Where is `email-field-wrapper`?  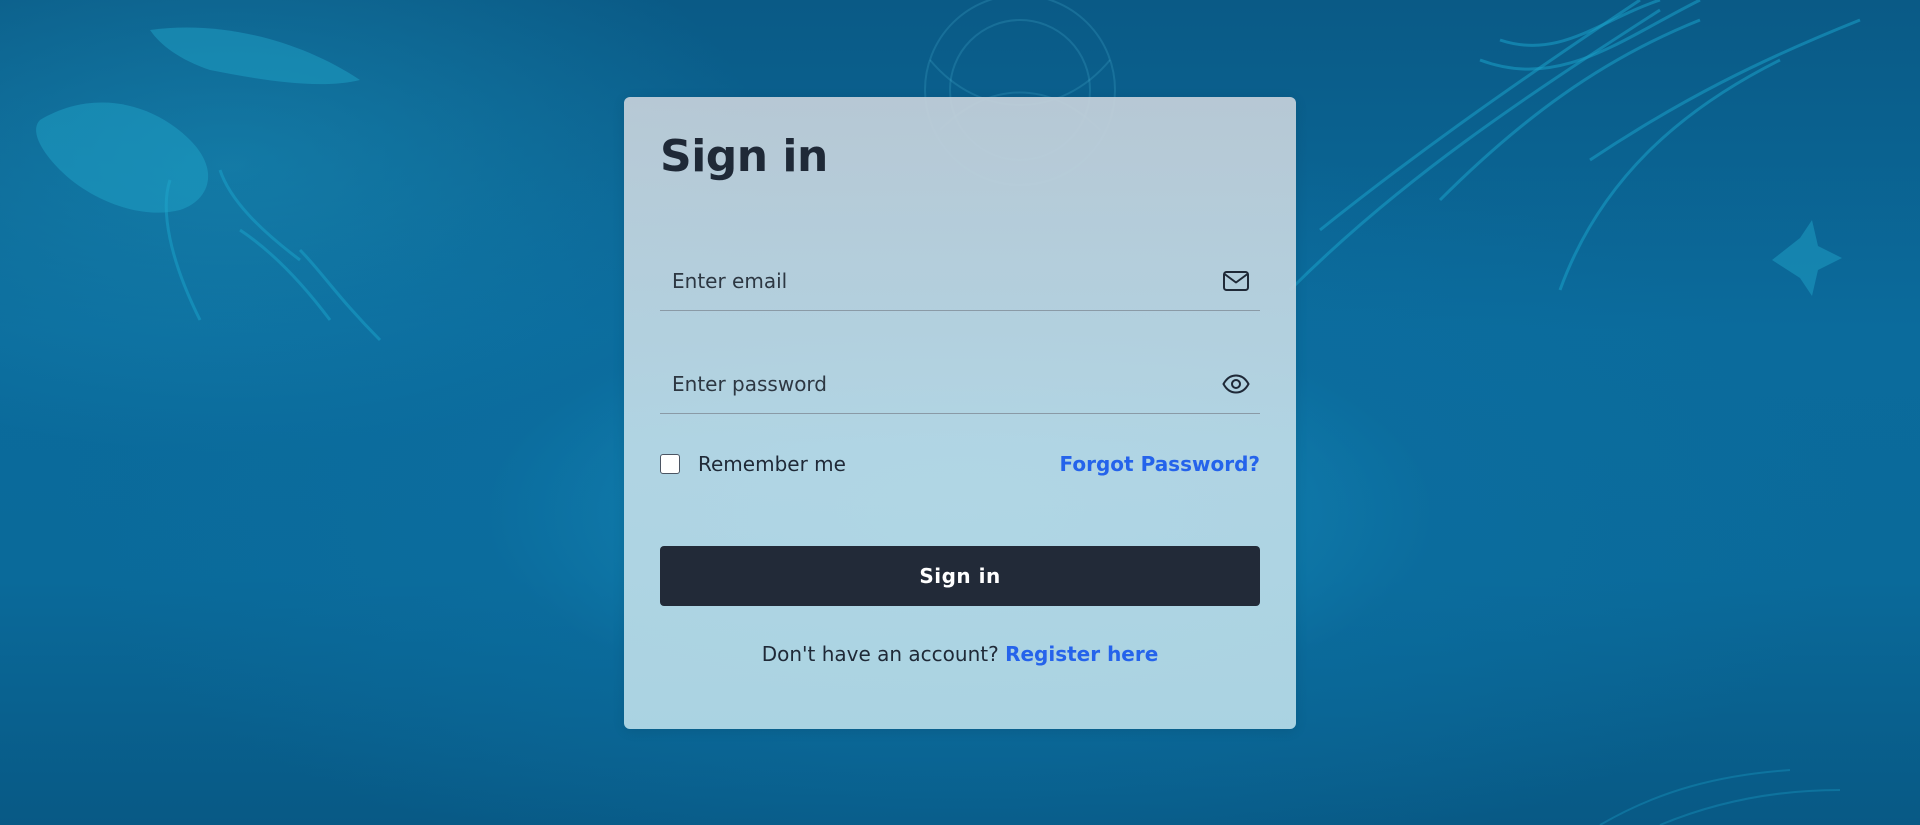
email-field-wrapper is located at coordinates (960, 281).